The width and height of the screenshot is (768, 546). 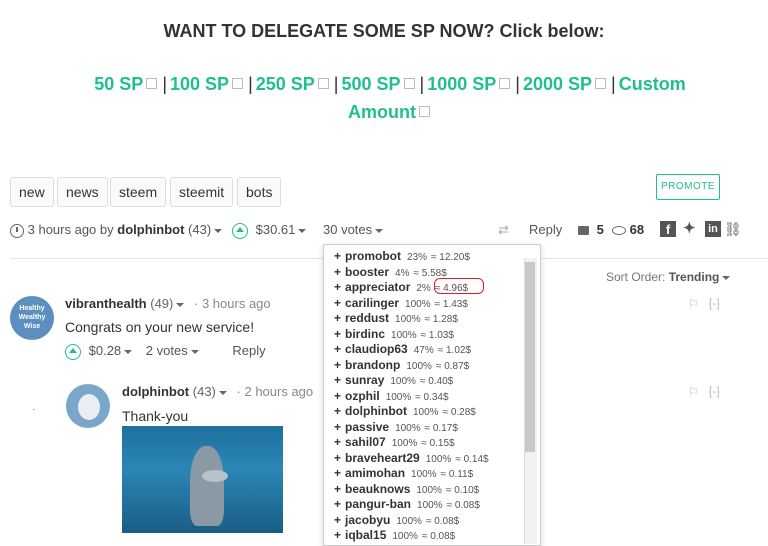 I want to click on delegate-250-link: 250 SP, so click(x=293, y=84).